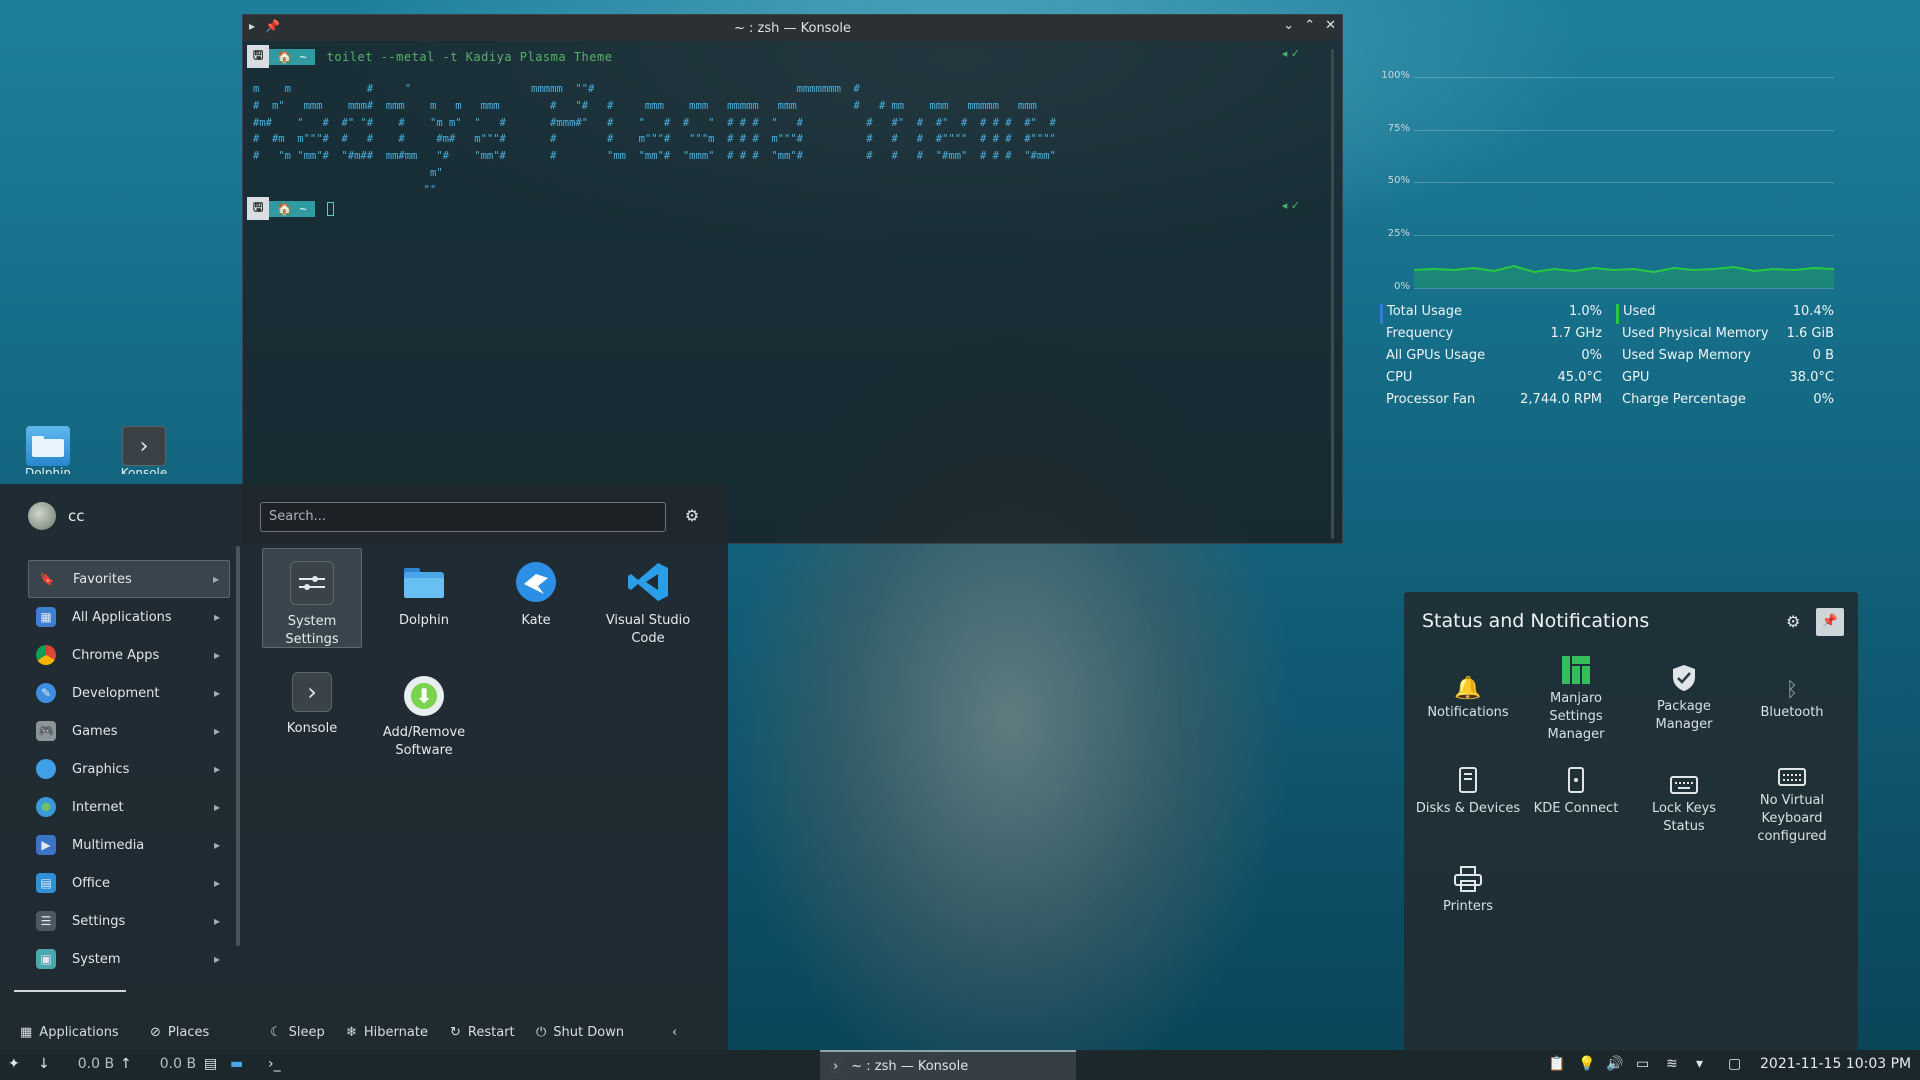  I want to click on stat-gpu-usage: All GPUs Usage 0%, so click(1494, 358).